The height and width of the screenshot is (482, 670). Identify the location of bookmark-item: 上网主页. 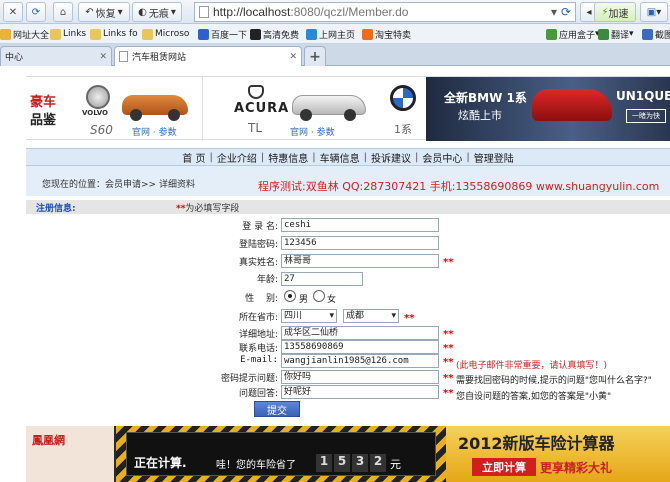
(330, 34).